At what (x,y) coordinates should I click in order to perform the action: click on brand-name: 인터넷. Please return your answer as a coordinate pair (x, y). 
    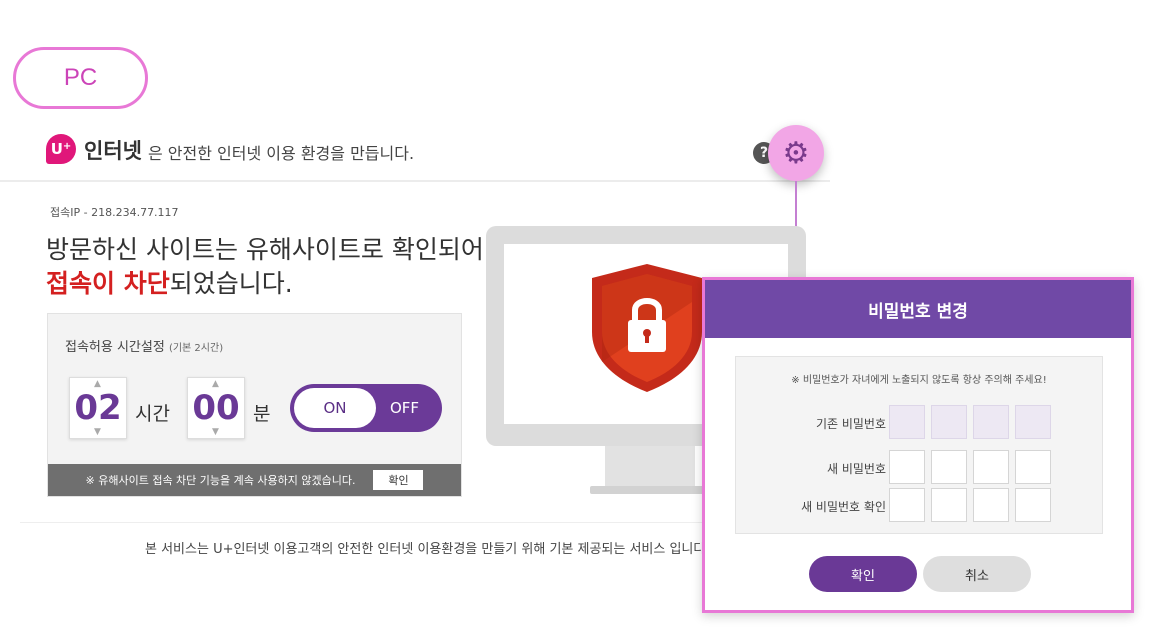
    Looking at the image, I should click on (113, 151).